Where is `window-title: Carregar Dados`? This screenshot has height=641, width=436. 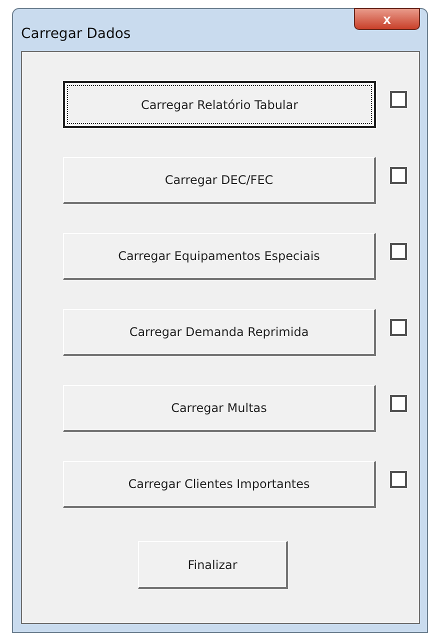 window-title: Carregar Dados is located at coordinates (76, 34).